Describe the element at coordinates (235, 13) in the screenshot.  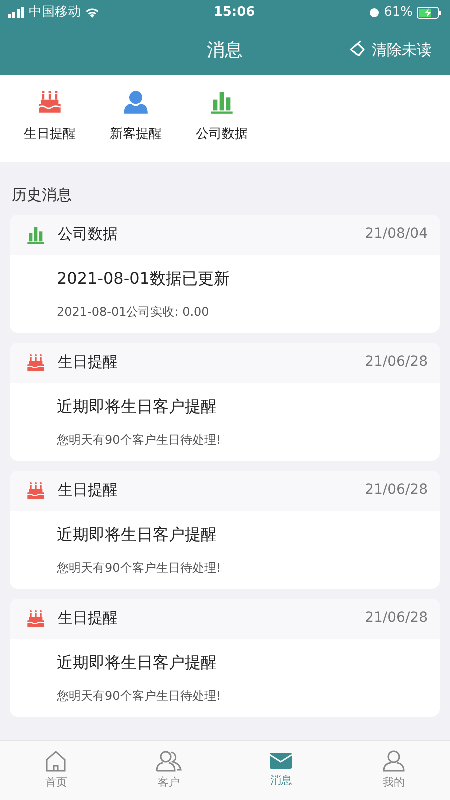
I see `clock-time: 15:06` at that location.